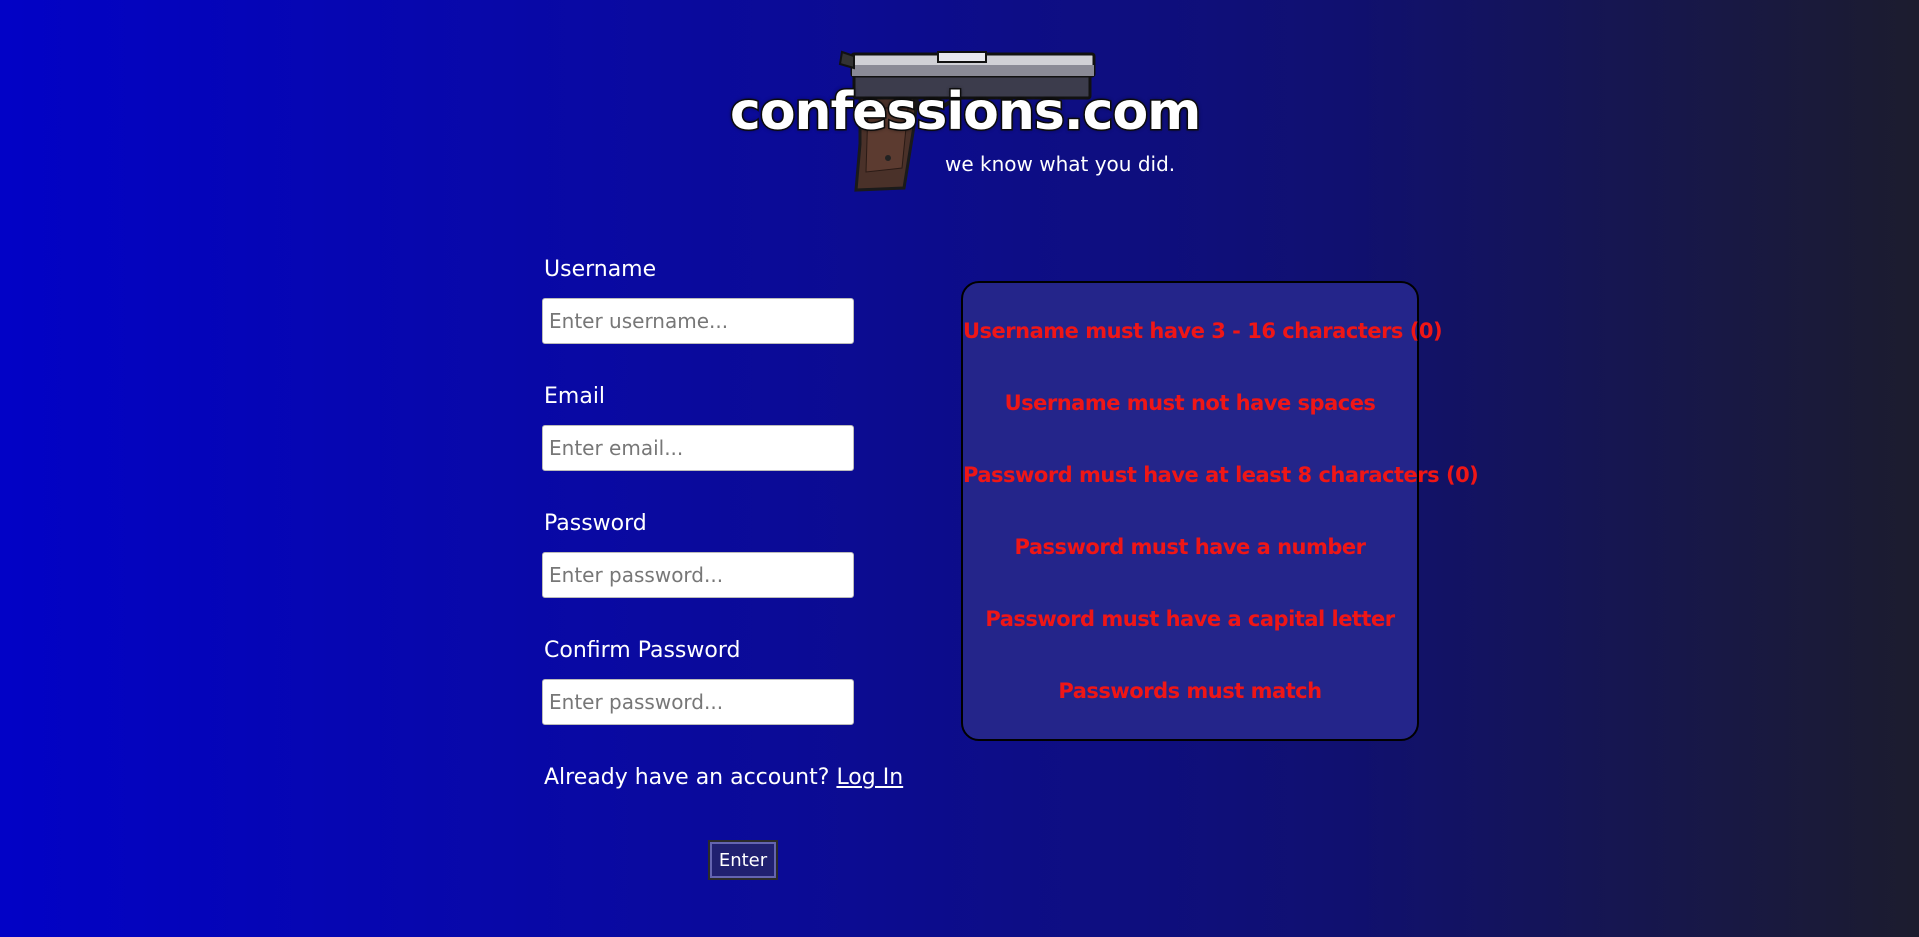  Describe the element at coordinates (575, 396) in the screenshot. I see `email-label: Email` at that location.